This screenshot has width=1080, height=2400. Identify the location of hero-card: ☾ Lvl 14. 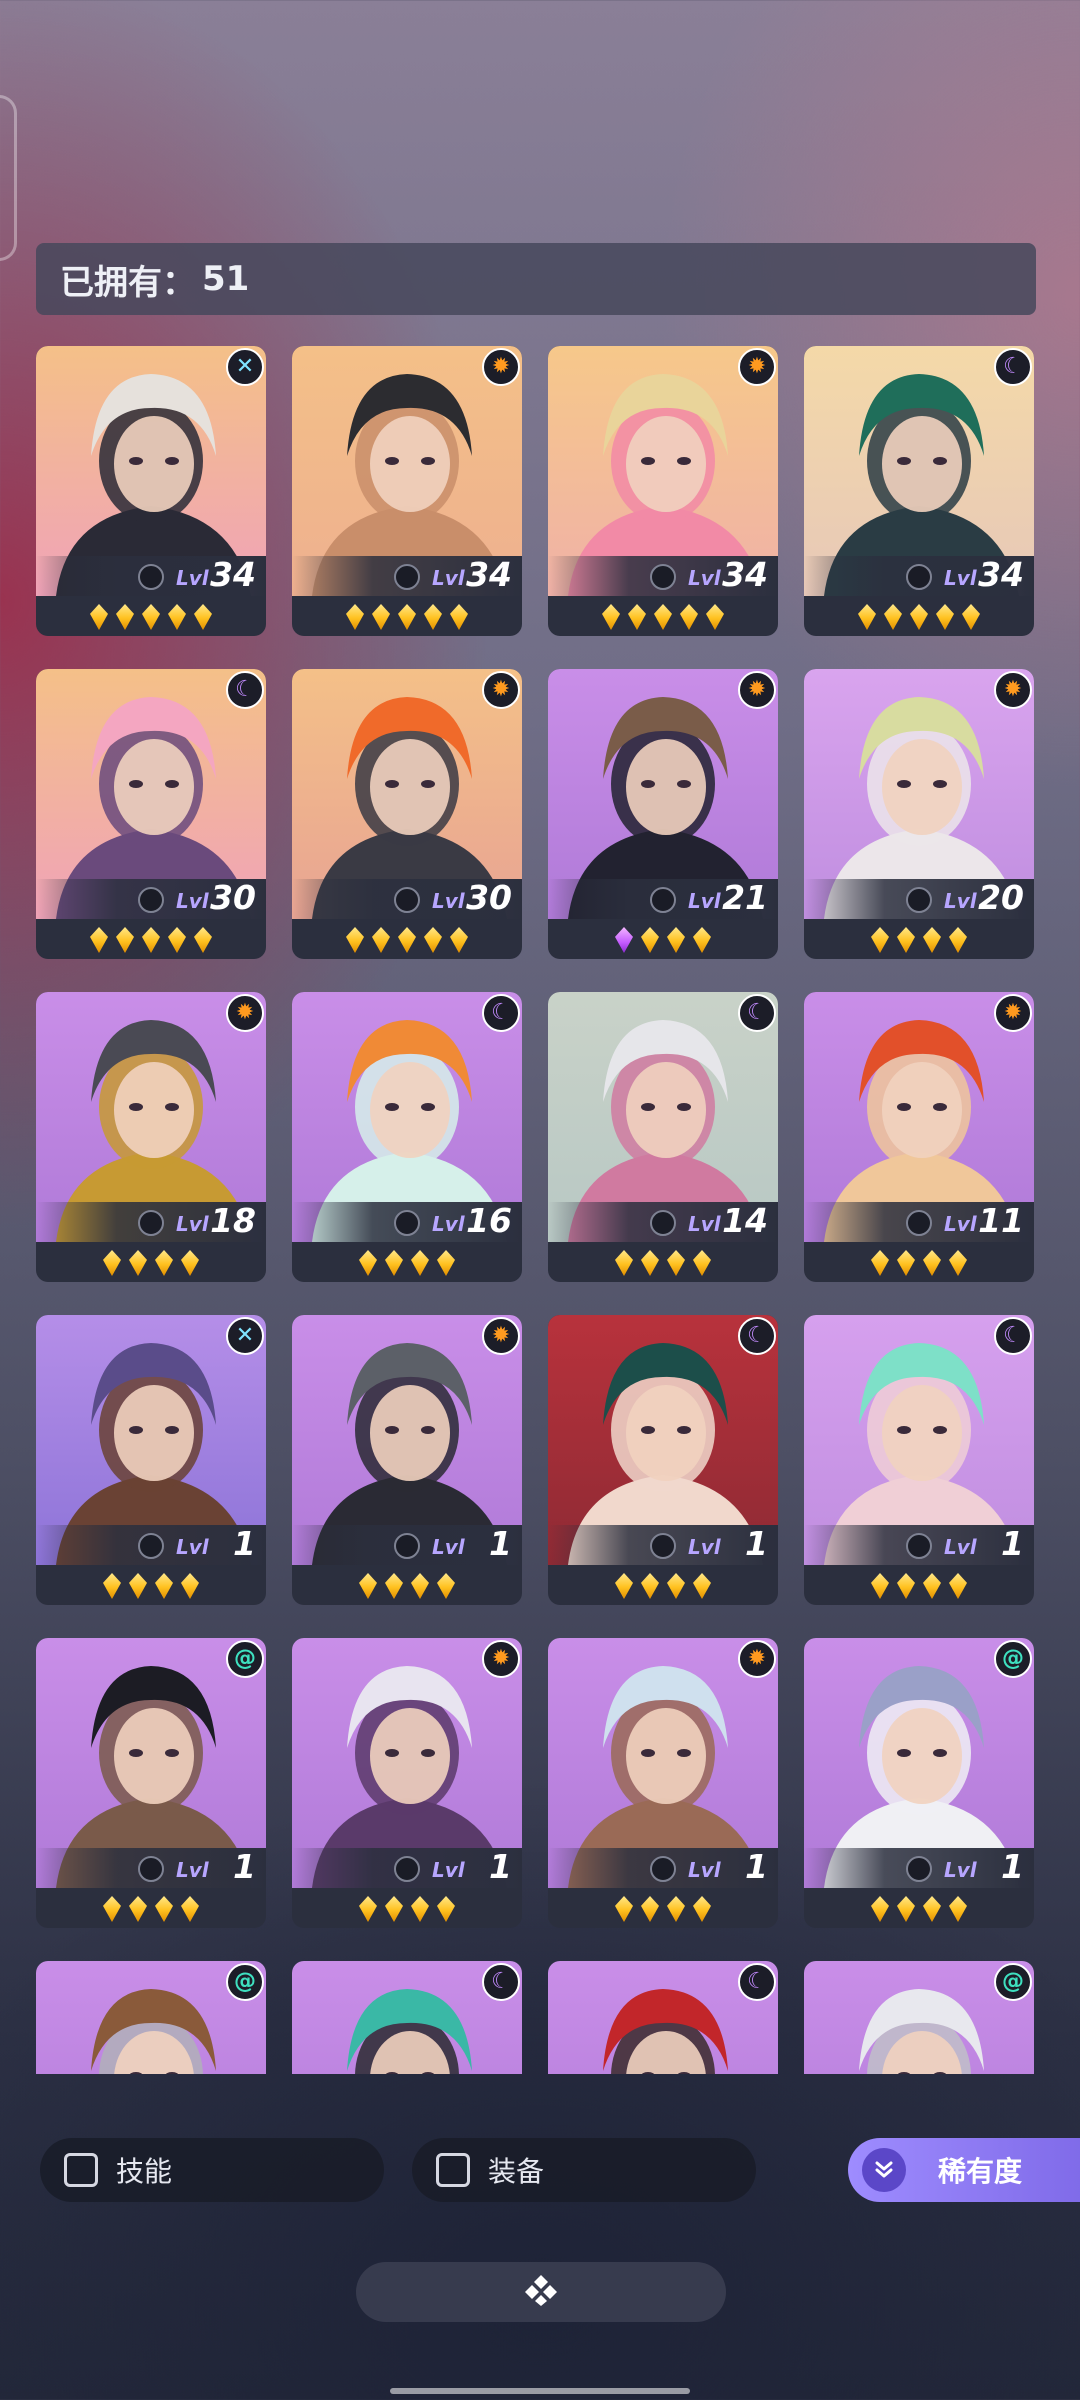
(663, 1137).